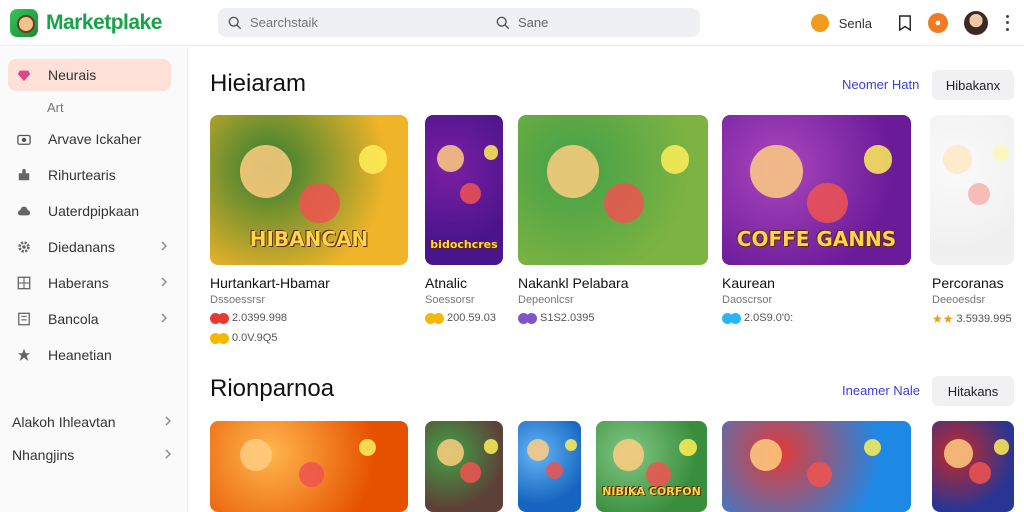 Image resolution: width=1024 pixels, height=512 pixels. I want to click on game-card-title: Nakankl Pelabara, so click(573, 283).